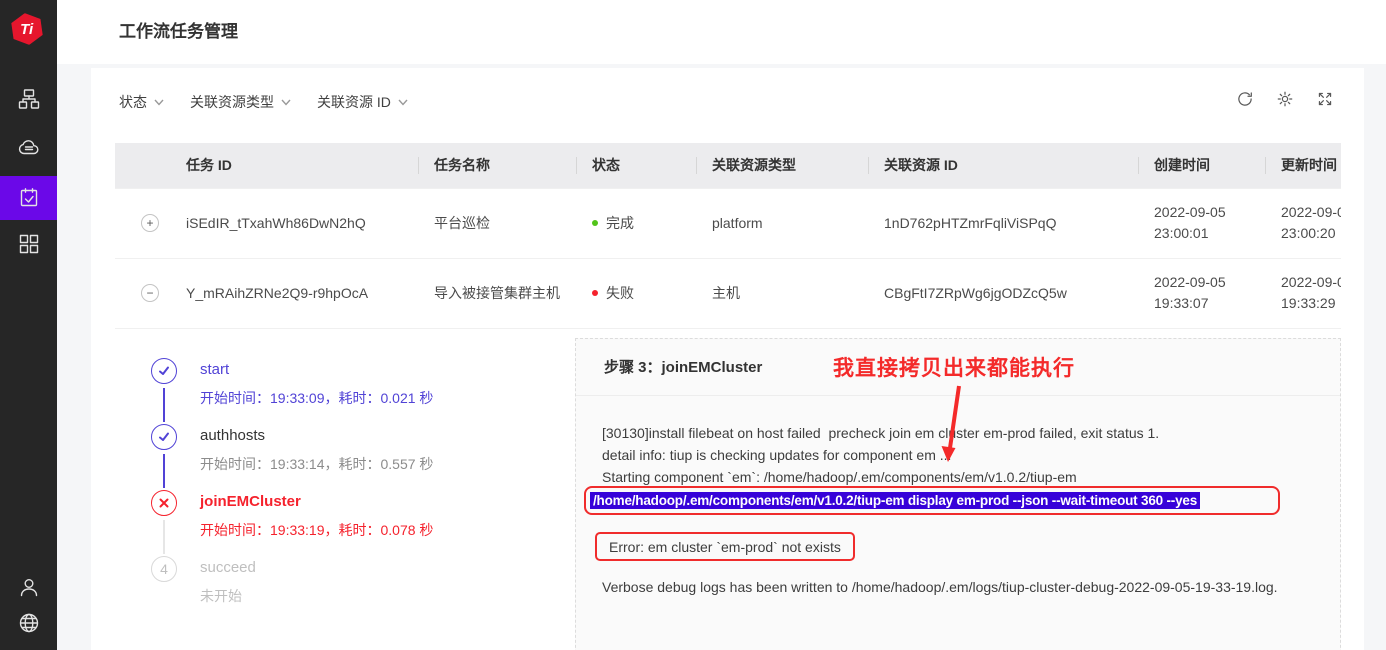 The height and width of the screenshot is (650, 1386). What do you see at coordinates (361, 521) in the screenshot?
I see `timeline-step-joinemcluster: joinEMCluster 开始时间：19:33:19，耗时：0.078 秒` at bounding box center [361, 521].